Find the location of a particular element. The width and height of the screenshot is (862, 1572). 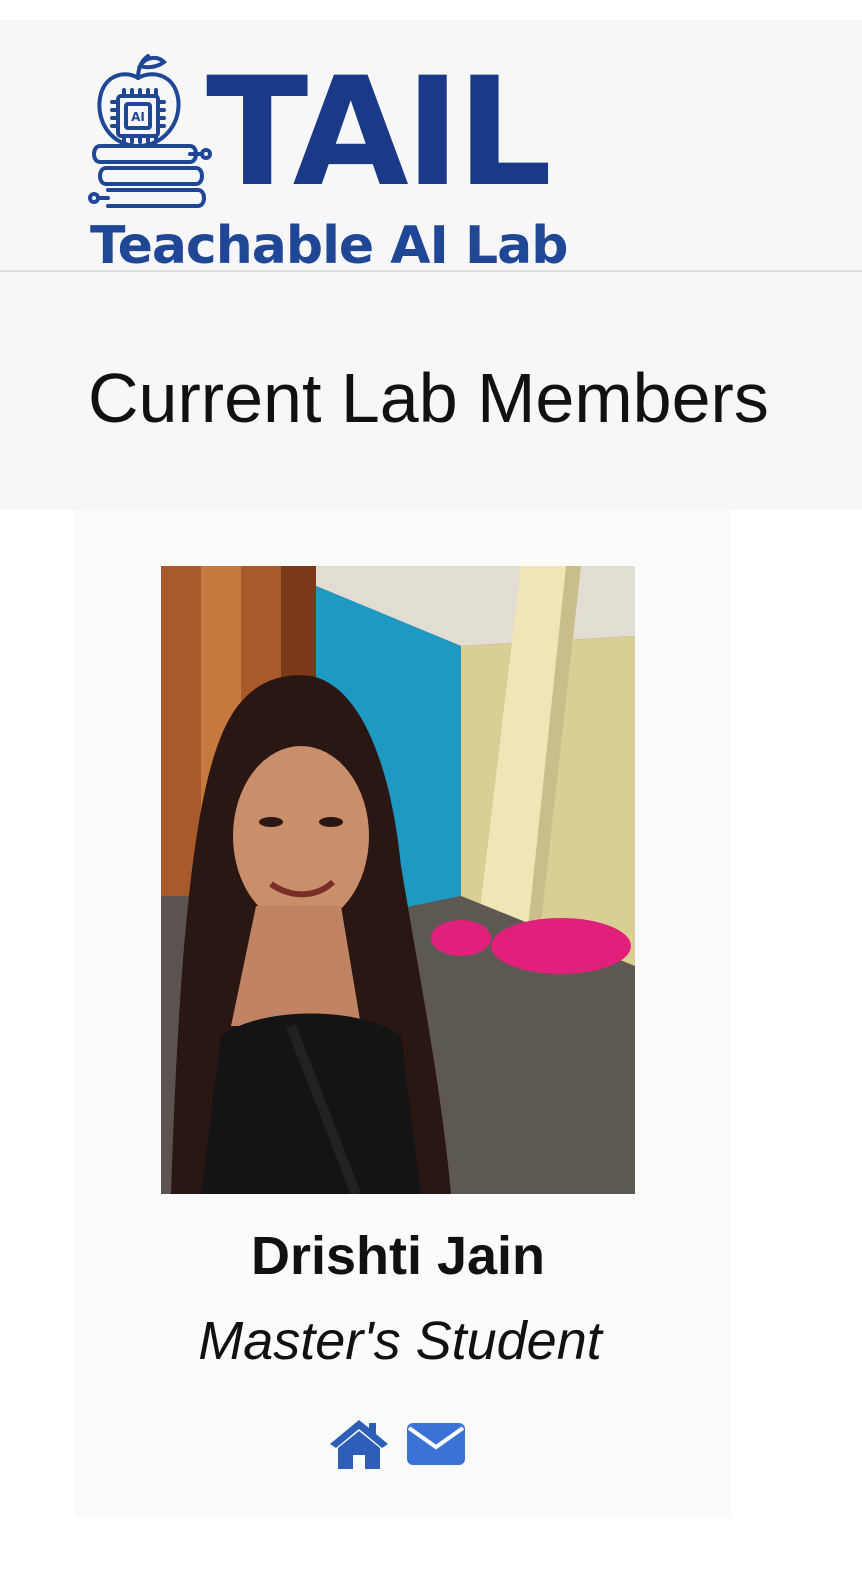

member-name: Drishti Jain is located at coordinates (398, 1256).